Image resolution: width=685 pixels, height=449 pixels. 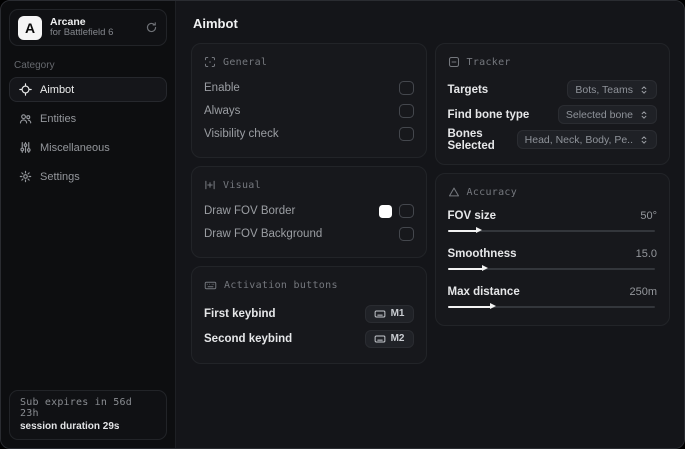 What do you see at coordinates (397, 313) in the screenshot?
I see `keybind-value: M1` at bounding box center [397, 313].